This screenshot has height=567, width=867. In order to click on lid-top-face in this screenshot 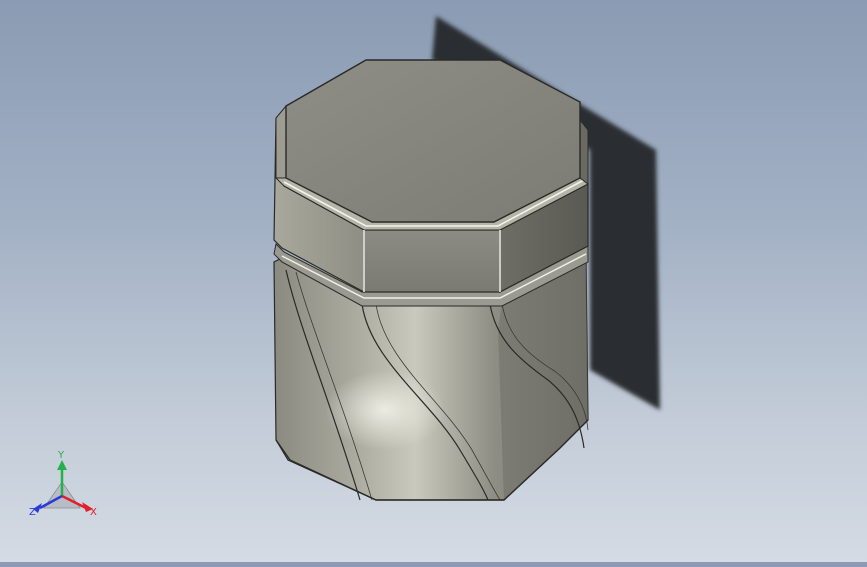, I will do `click(433, 141)`.